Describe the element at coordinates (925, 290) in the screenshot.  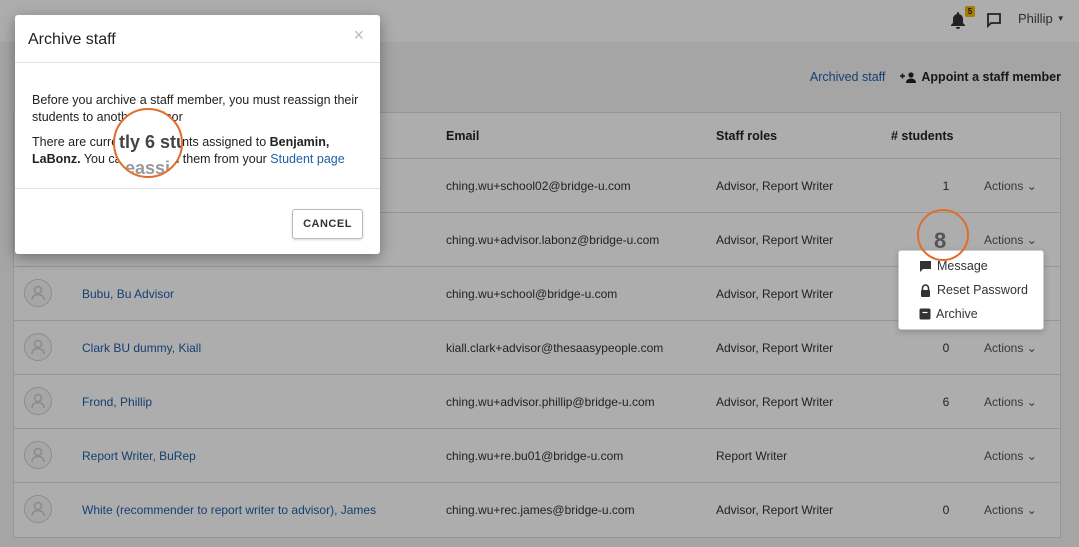
I see `lock-icon` at that location.